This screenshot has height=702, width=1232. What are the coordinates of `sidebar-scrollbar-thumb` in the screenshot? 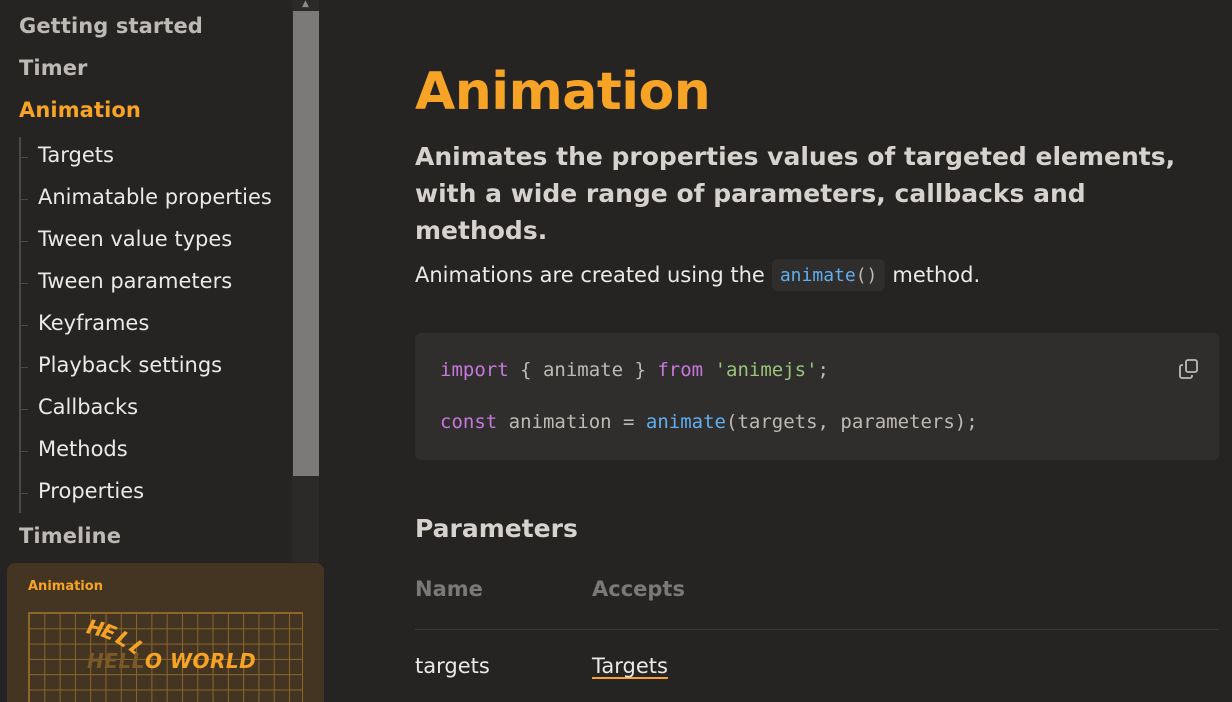 It's located at (306, 243).